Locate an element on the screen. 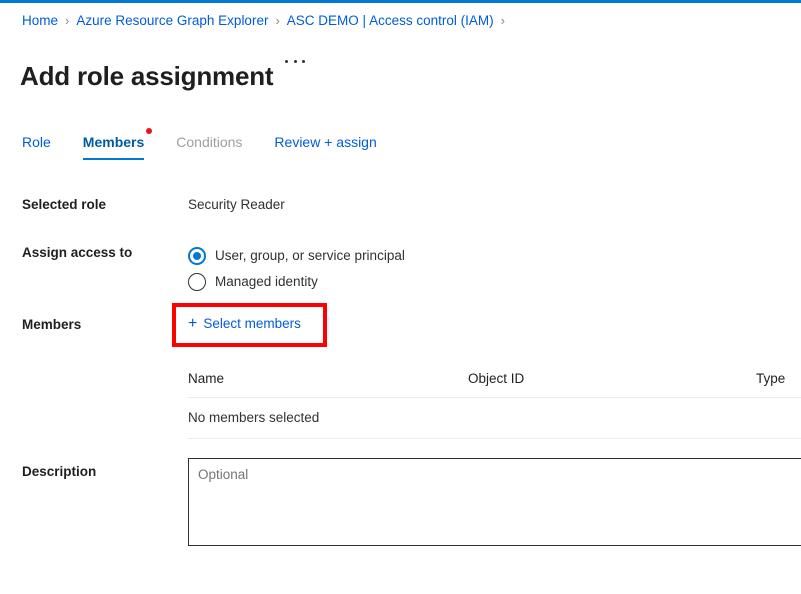 The image size is (801, 594). assign-access-to-label: Assign access to is located at coordinates (77, 252).